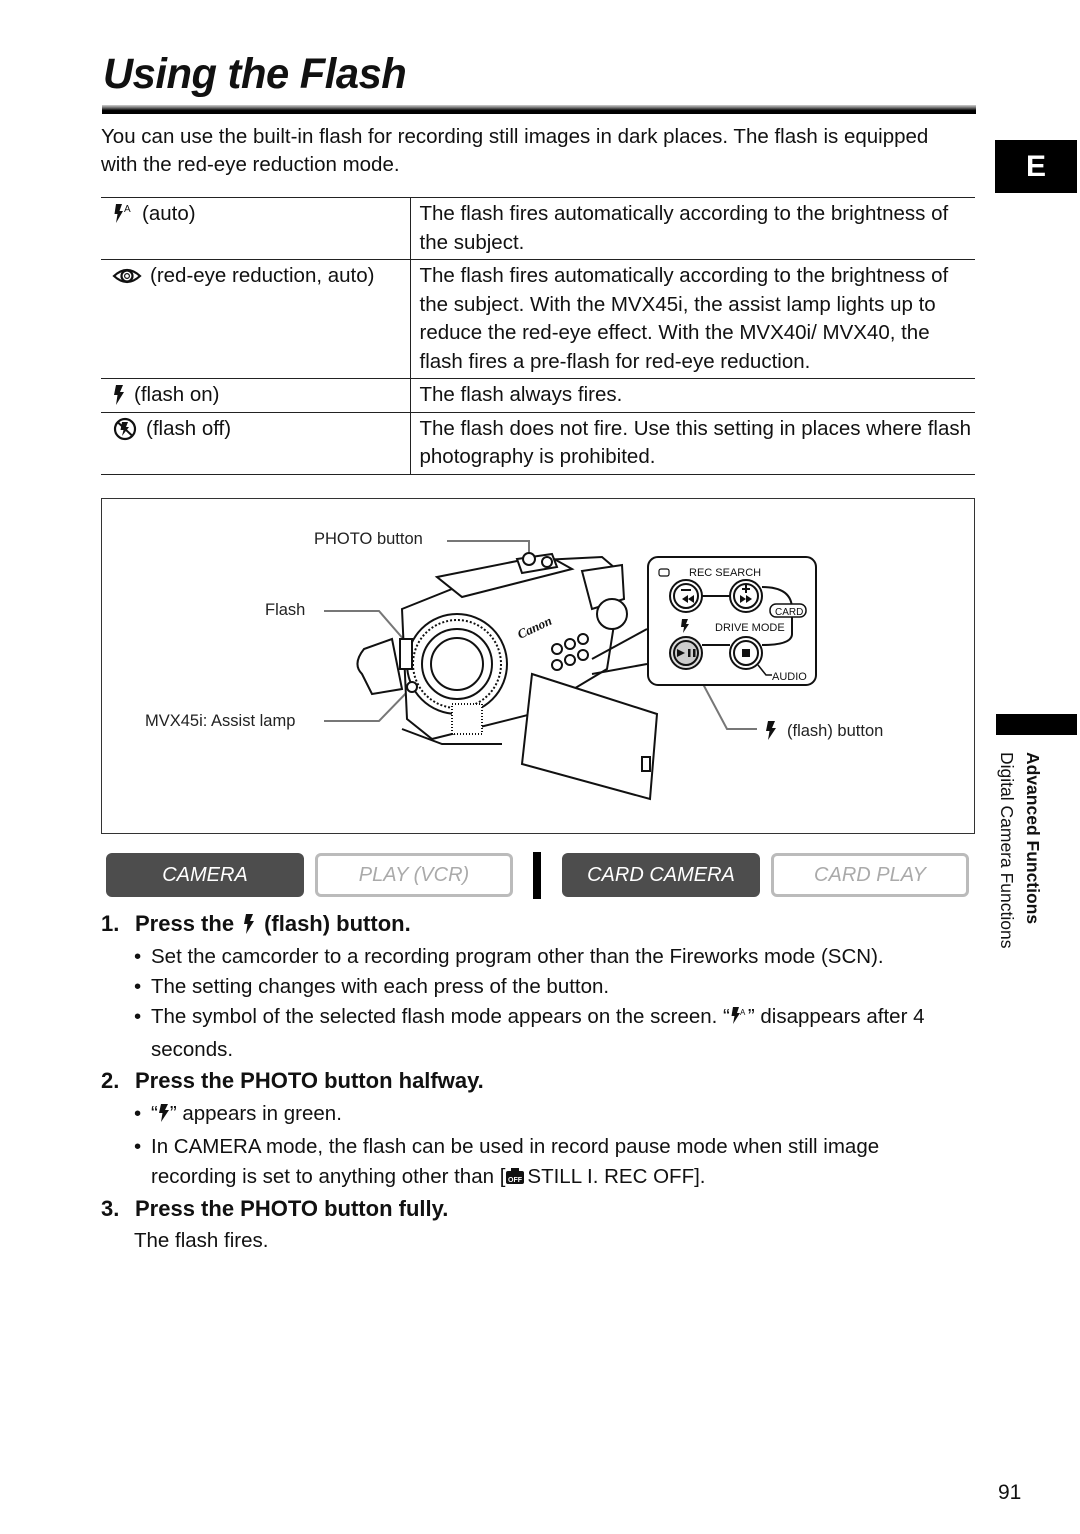  I want to click on page-number: 91, so click(1010, 1492).